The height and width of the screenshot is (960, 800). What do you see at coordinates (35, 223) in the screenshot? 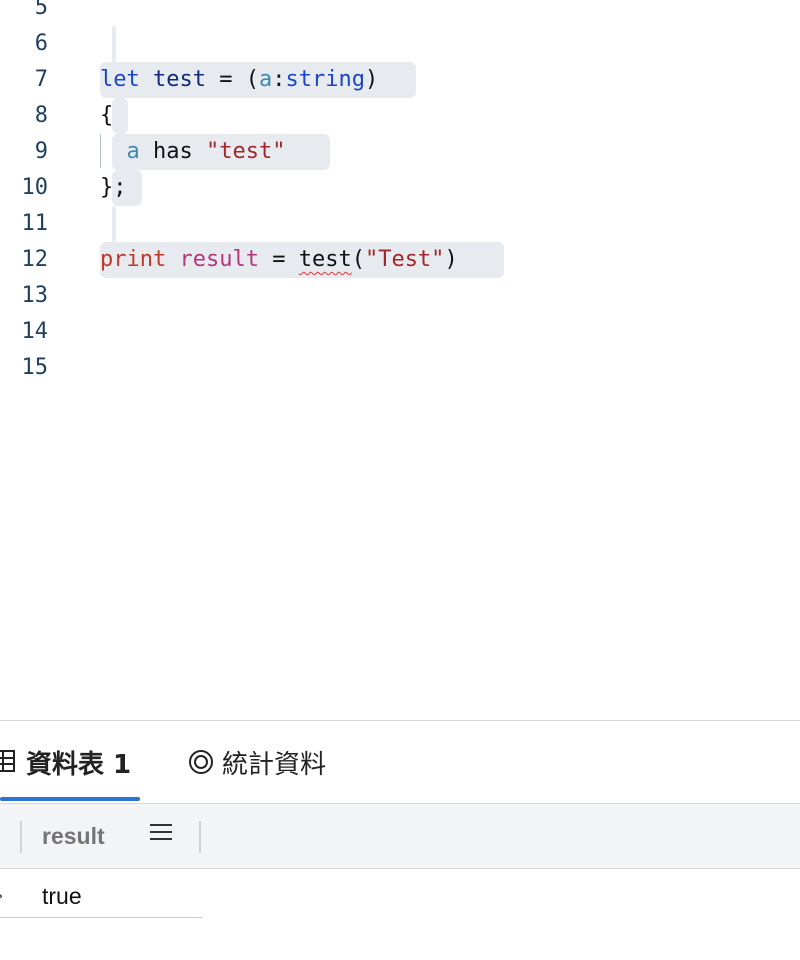
I see `line-number: 11` at bounding box center [35, 223].